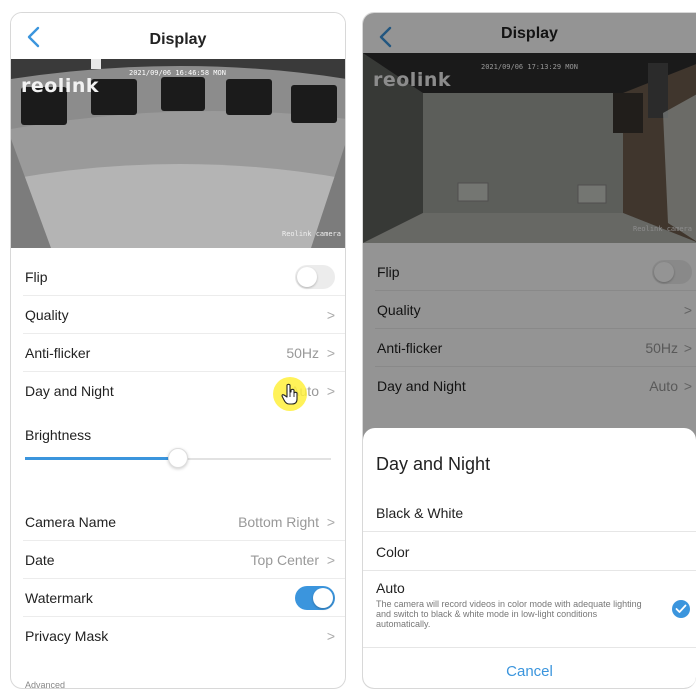 The height and width of the screenshot is (689, 696). I want to click on quality-label: Quality, so click(47, 315).